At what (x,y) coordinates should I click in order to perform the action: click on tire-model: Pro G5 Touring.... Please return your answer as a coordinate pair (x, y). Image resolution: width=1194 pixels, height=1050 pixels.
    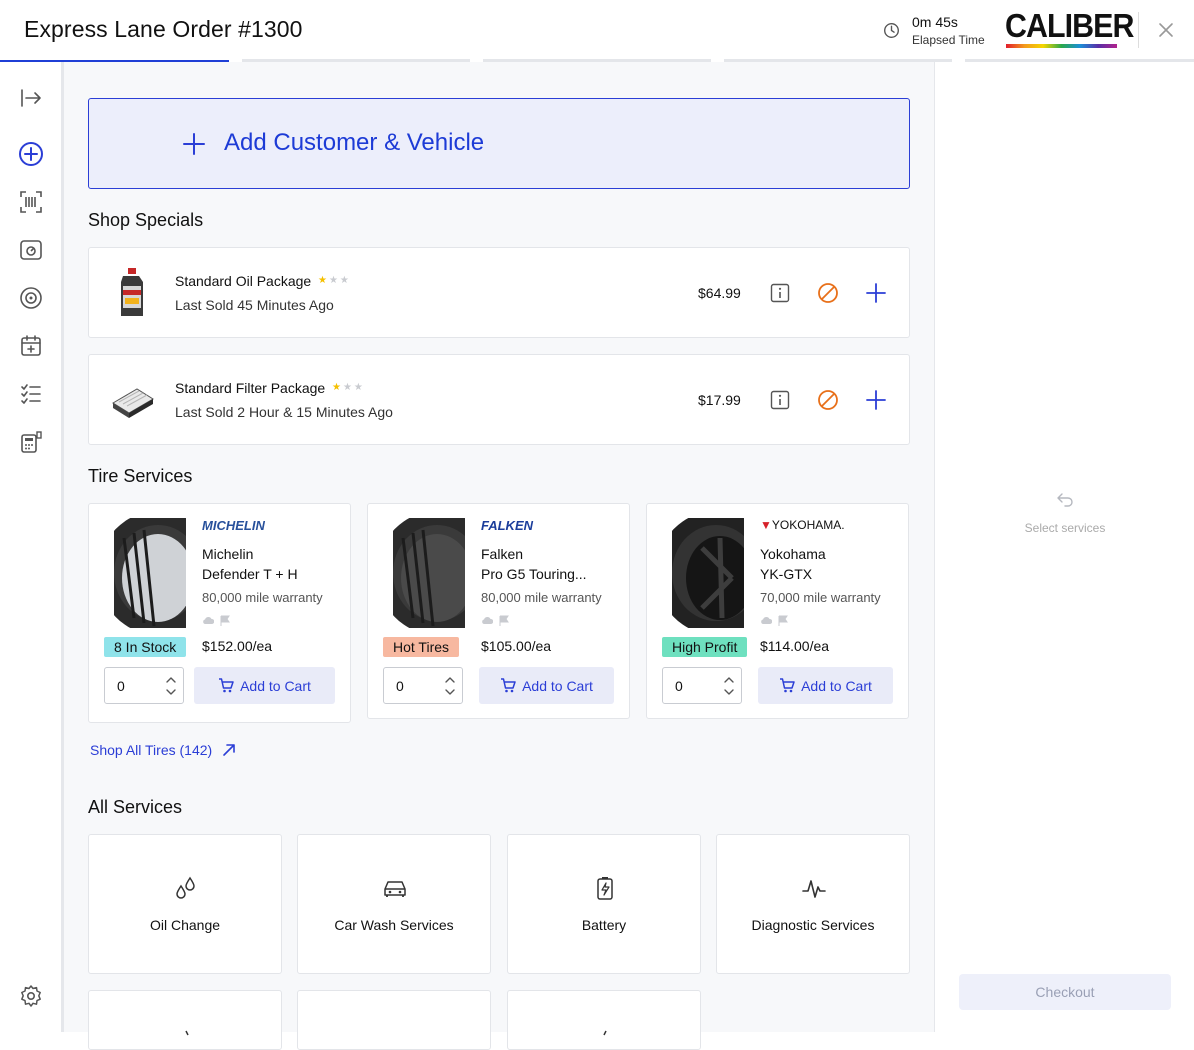
    Looking at the image, I should click on (534, 574).